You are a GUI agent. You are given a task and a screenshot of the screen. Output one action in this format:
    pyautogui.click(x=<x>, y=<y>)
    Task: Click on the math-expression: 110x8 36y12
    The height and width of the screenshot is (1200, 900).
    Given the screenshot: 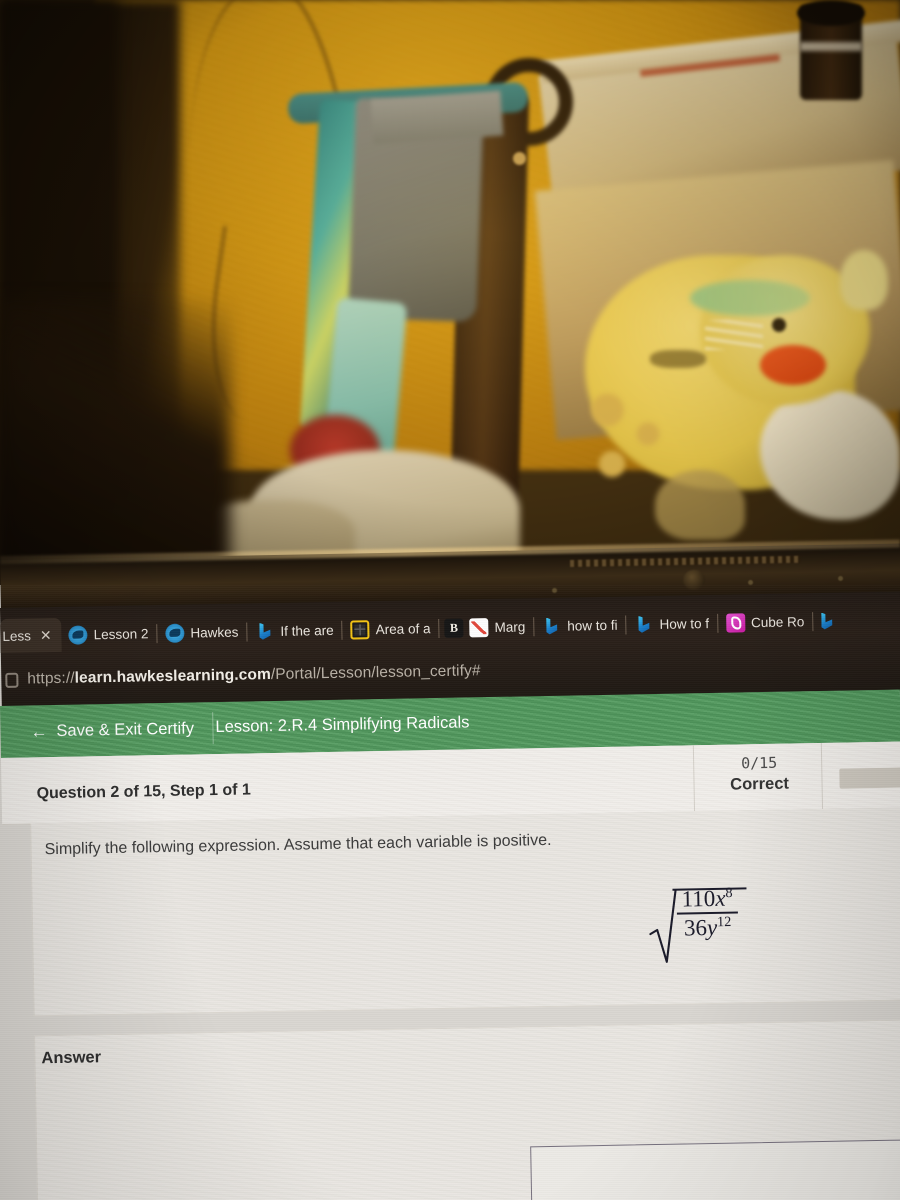 What is the action you would take?
    pyautogui.click(x=697, y=924)
    